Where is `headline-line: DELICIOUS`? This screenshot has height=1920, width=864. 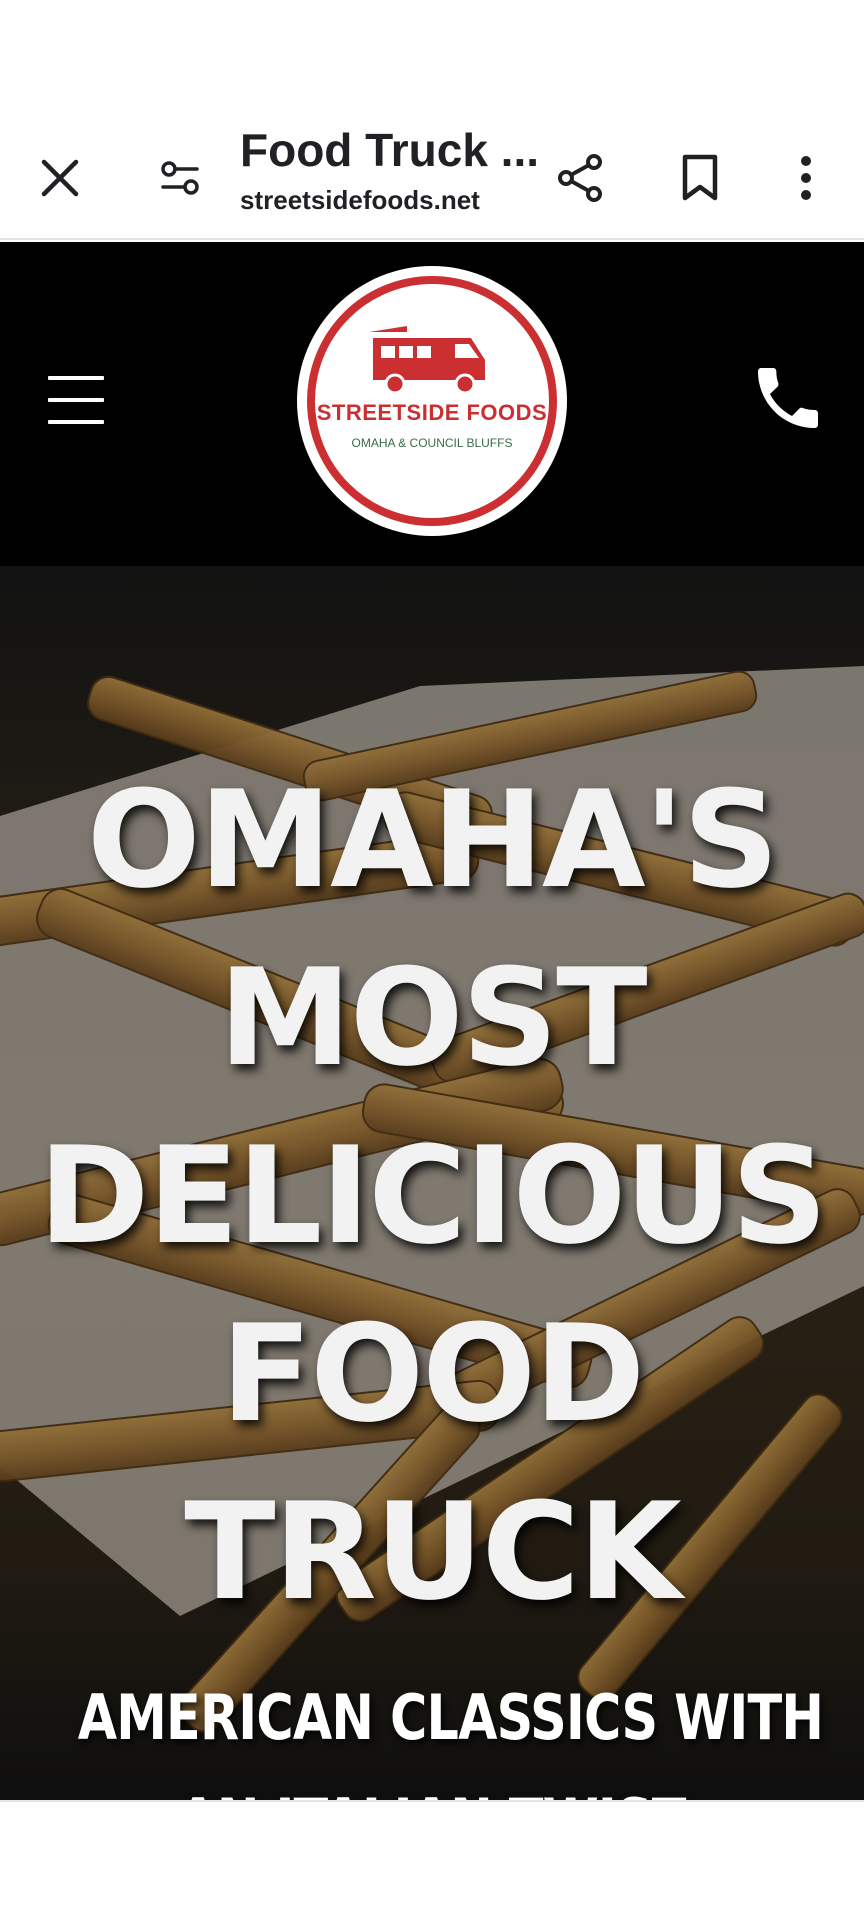
headline-line: DELICIOUS is located at coordinates (432, 1196).